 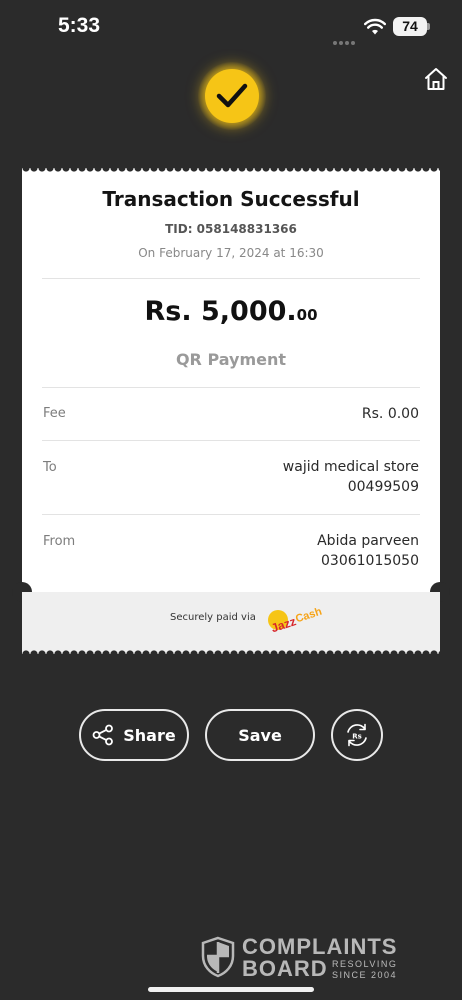 What do you see at coordinates (149, 735) in the screenshot?
I see `share-label: Share` at bounding box center [149, 735].